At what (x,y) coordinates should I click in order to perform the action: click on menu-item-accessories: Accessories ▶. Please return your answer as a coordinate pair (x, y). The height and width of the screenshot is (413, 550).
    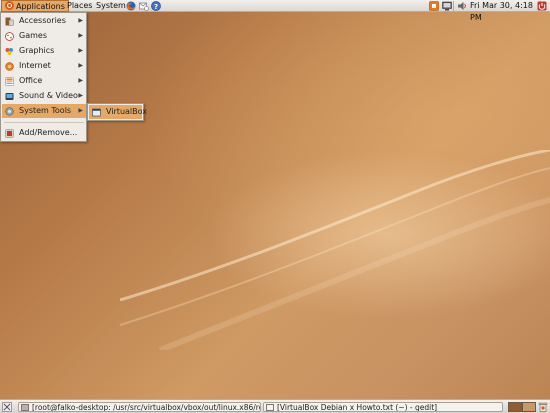
    Looking at the image, I should click on (44, 21).